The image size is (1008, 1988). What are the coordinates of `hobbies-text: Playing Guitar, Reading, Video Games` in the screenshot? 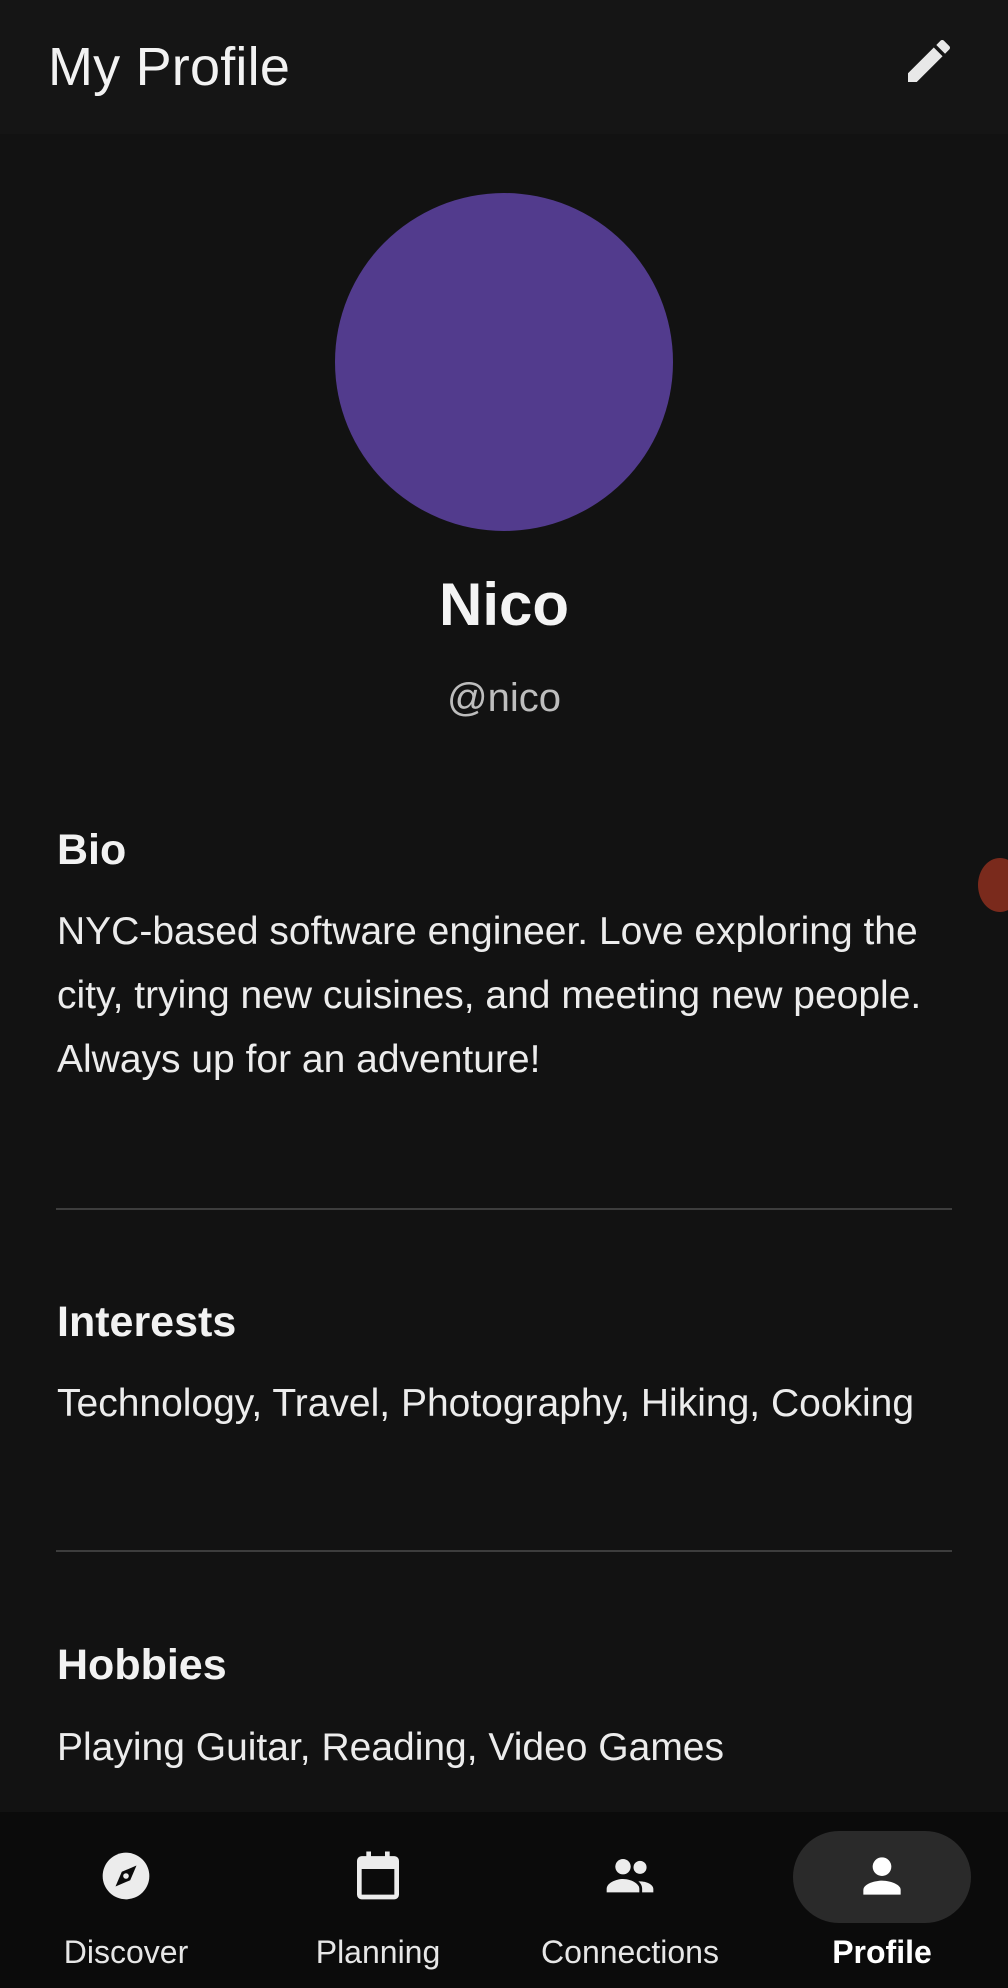 It's located at (390, 1747).